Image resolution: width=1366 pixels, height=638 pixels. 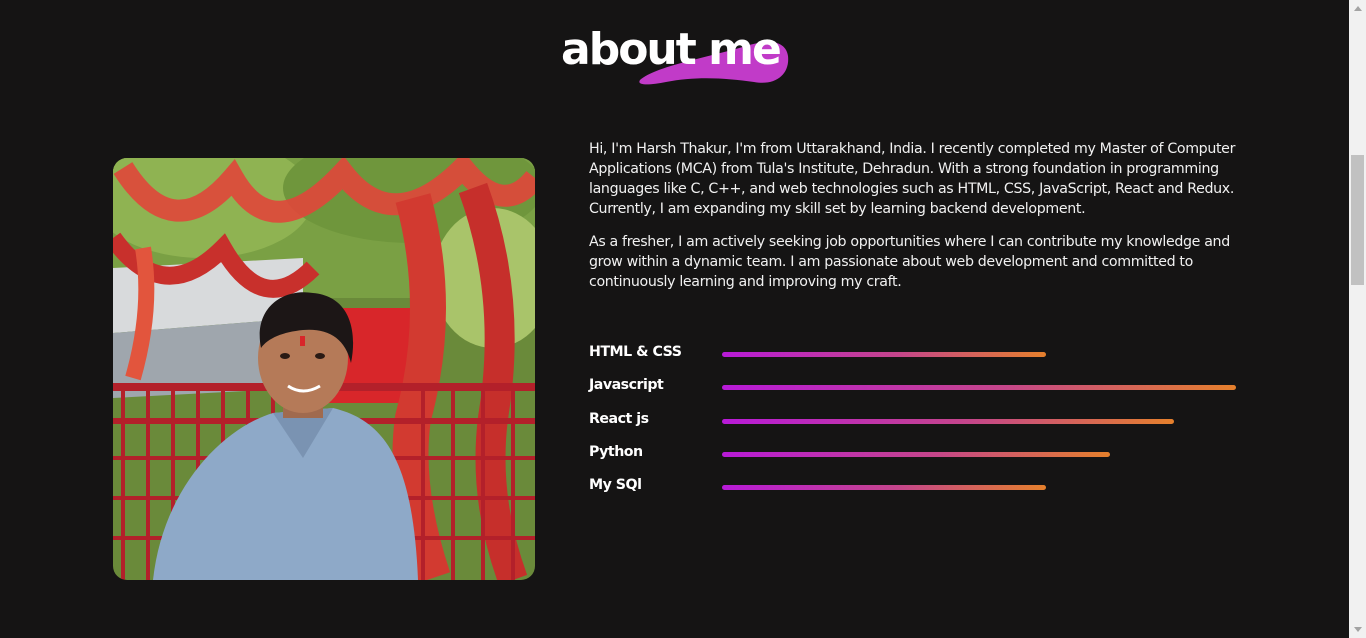 What do you see at coordinates (1357, 8) in the screenshot?
I see `scroll-up-arrow-icon` at bounding box center [1357, 8].